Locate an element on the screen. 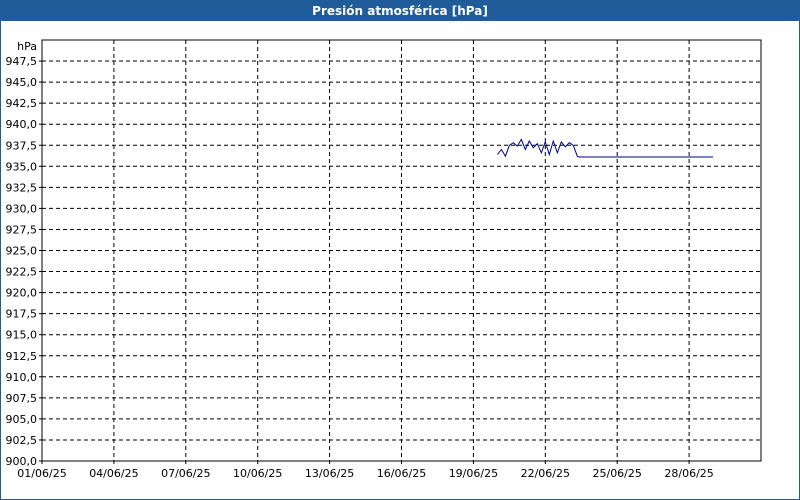  y-tick-label: 932,5 is located at coordinates (22, 187).